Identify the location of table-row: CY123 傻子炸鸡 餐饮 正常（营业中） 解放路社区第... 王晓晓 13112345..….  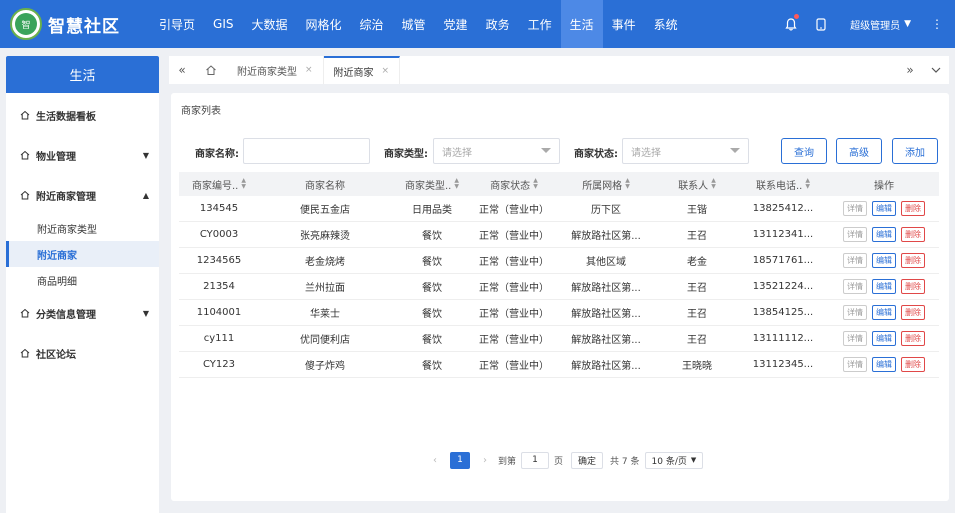
(559, 365).